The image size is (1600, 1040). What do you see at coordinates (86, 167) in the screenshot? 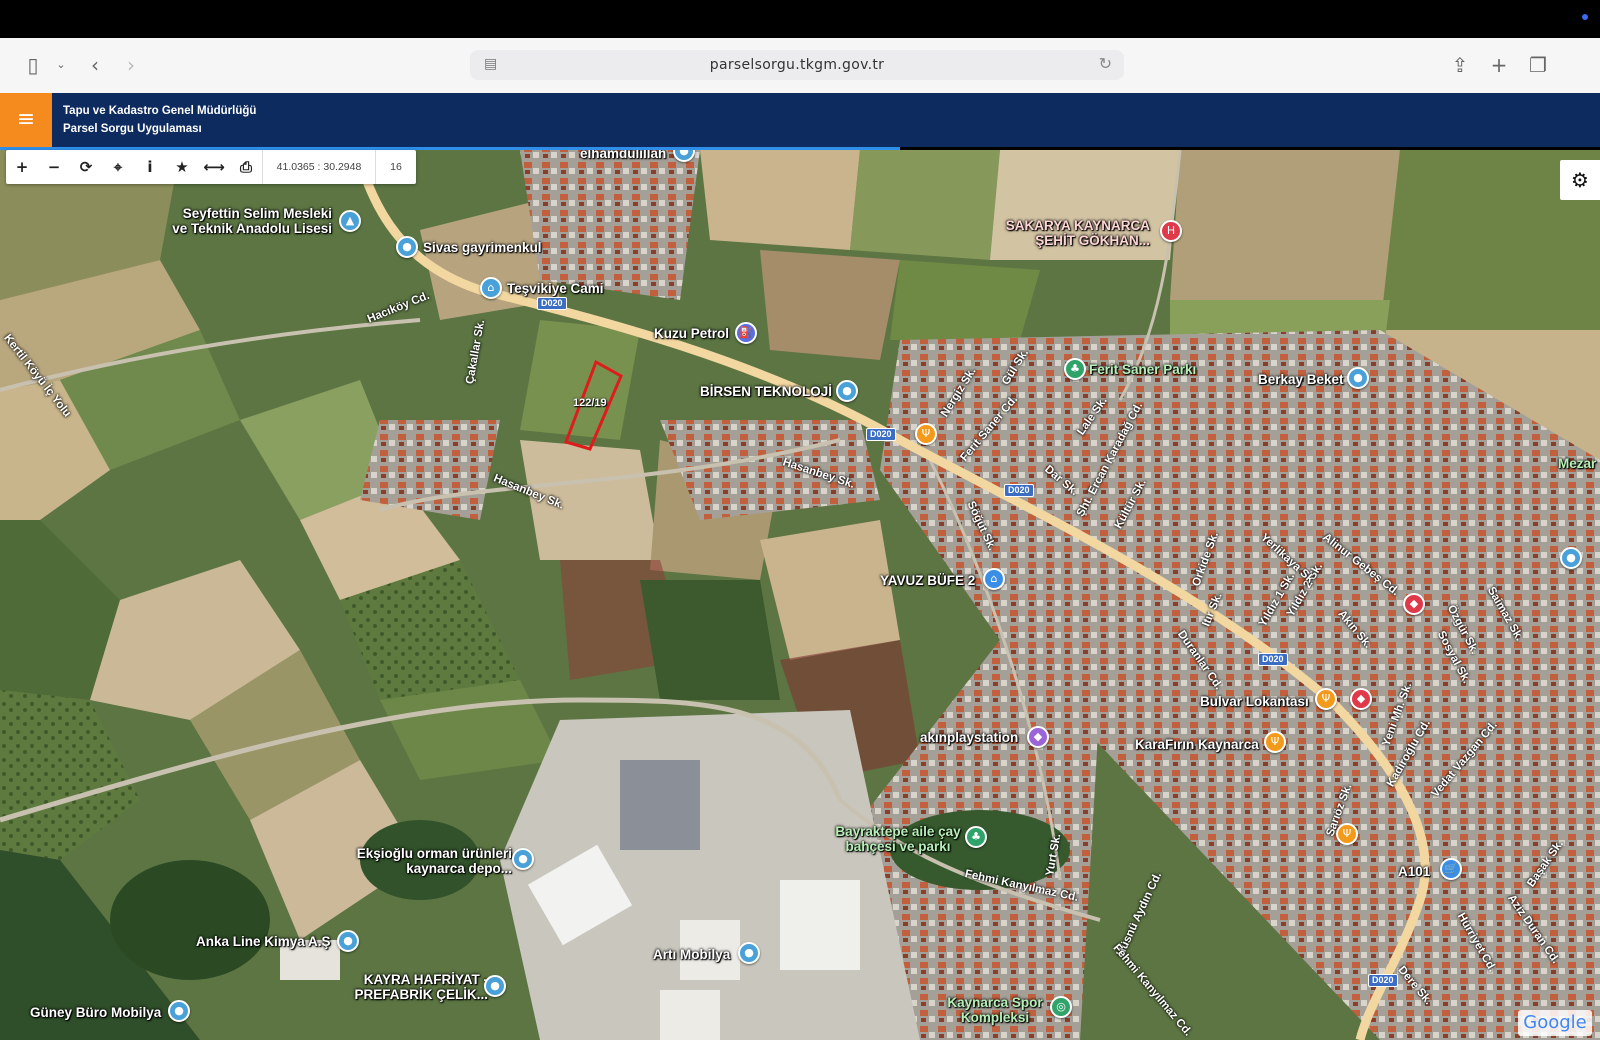
I see `refresh-button: ⟳` at bounding box center [86, 167].